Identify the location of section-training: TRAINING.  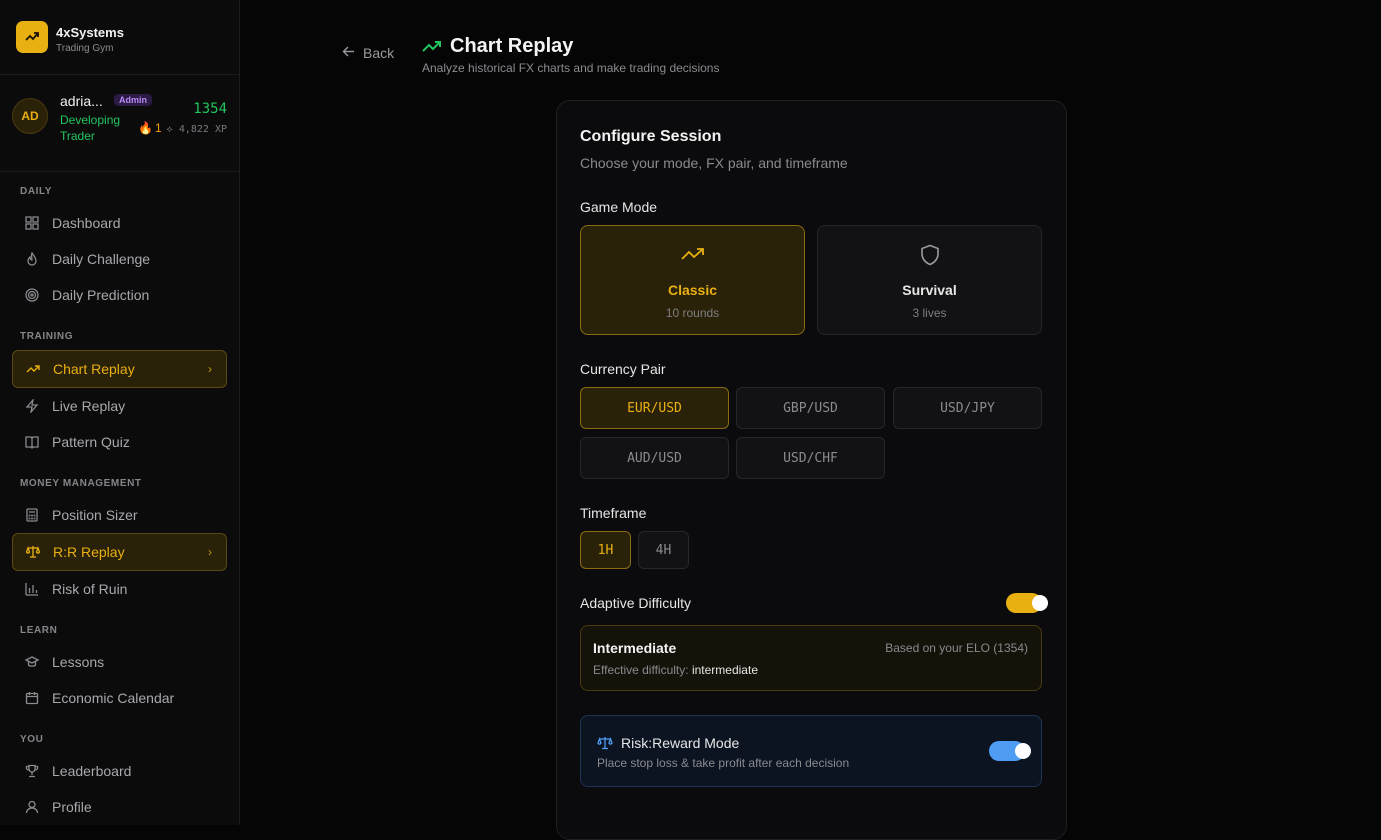
(47, 336).